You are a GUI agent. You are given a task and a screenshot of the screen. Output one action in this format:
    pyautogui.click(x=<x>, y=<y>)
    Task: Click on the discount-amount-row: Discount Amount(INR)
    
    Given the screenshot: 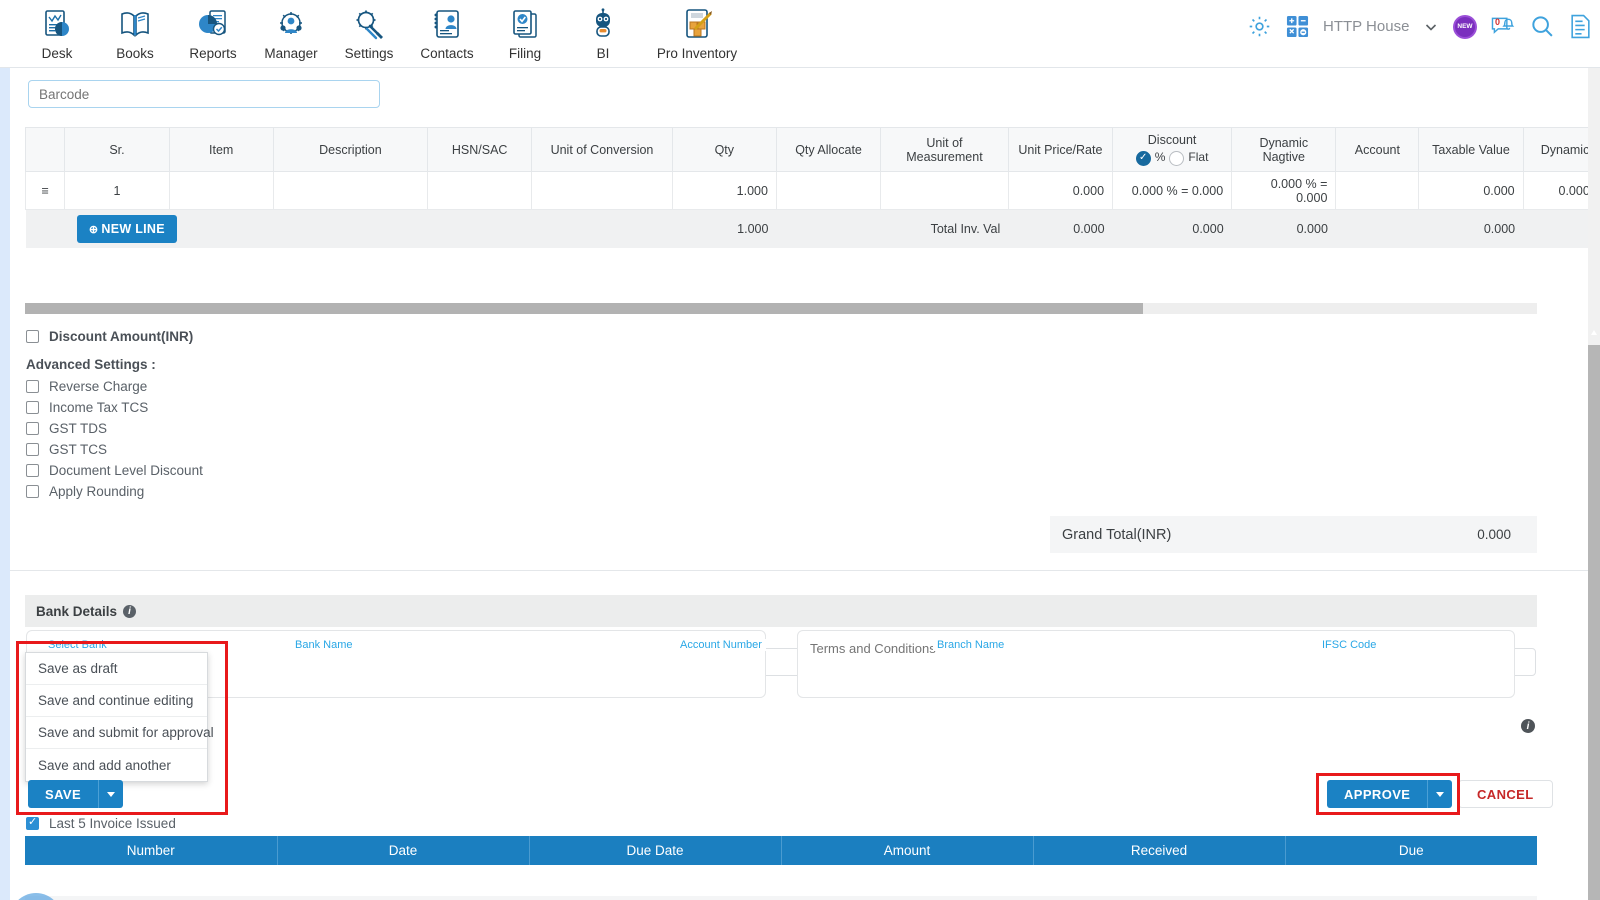 What is the action you would take?
    pyautogui.click(x=109, y=336)
    